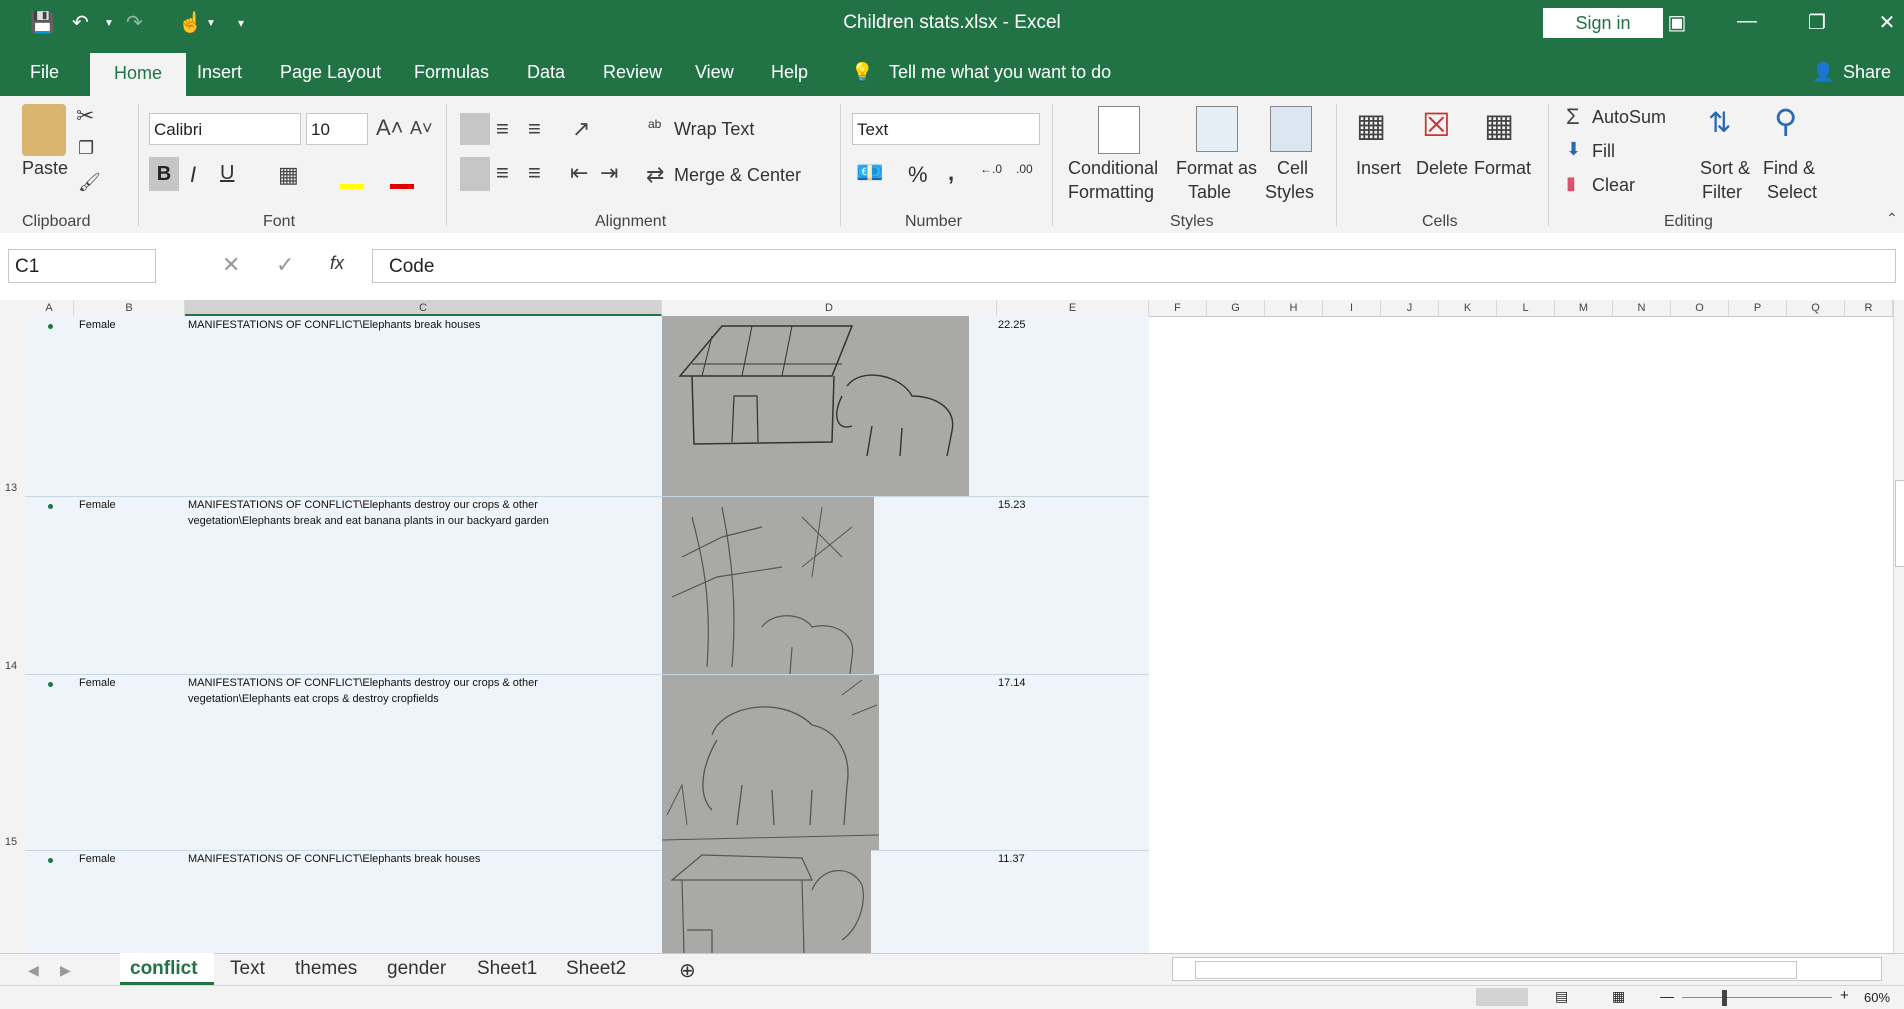 Image resolution: width=1904 pixels, height=1009 pixels. Describe the element at coordinates (1468, 308) in the screenshot. I see `column-header: K` at that location.